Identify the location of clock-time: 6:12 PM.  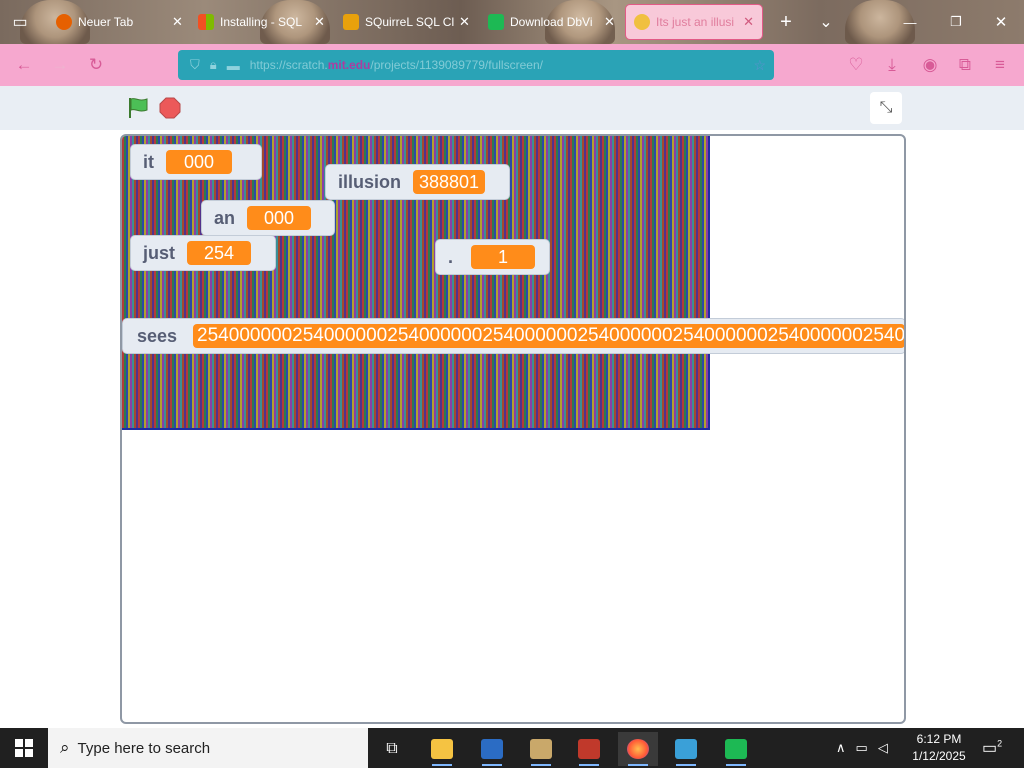
(939, 739).